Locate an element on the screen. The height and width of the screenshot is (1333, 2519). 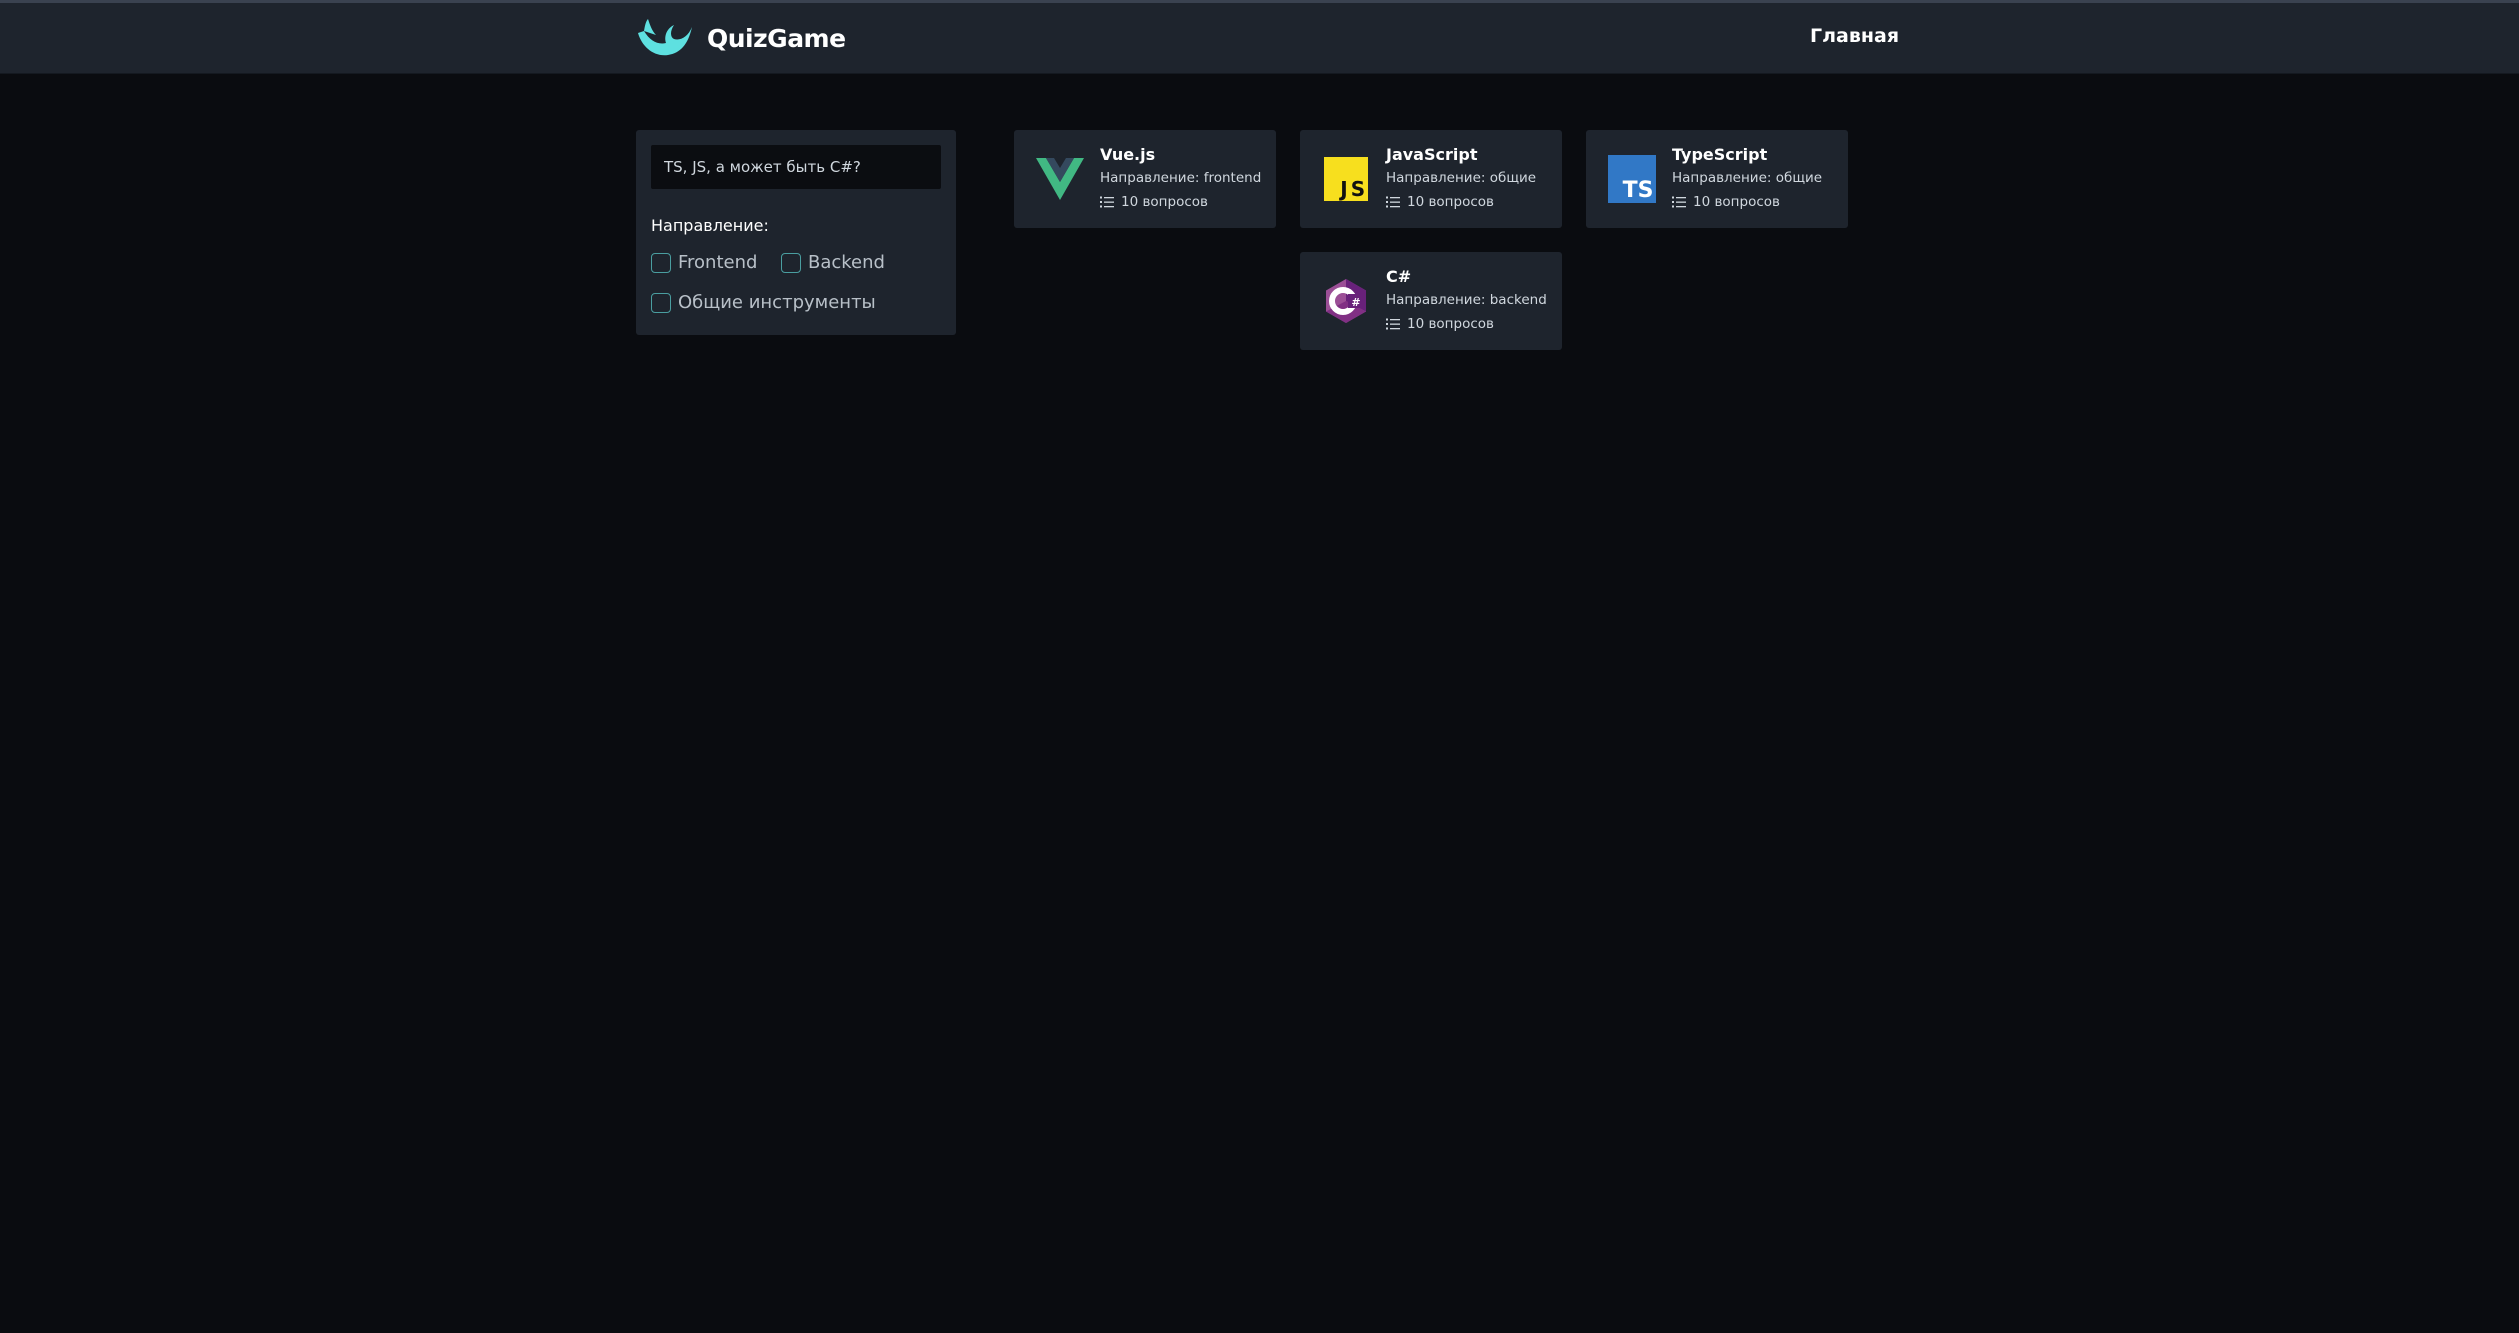
typescript-logo-icon: TS is located at coordinates (1632, 179).